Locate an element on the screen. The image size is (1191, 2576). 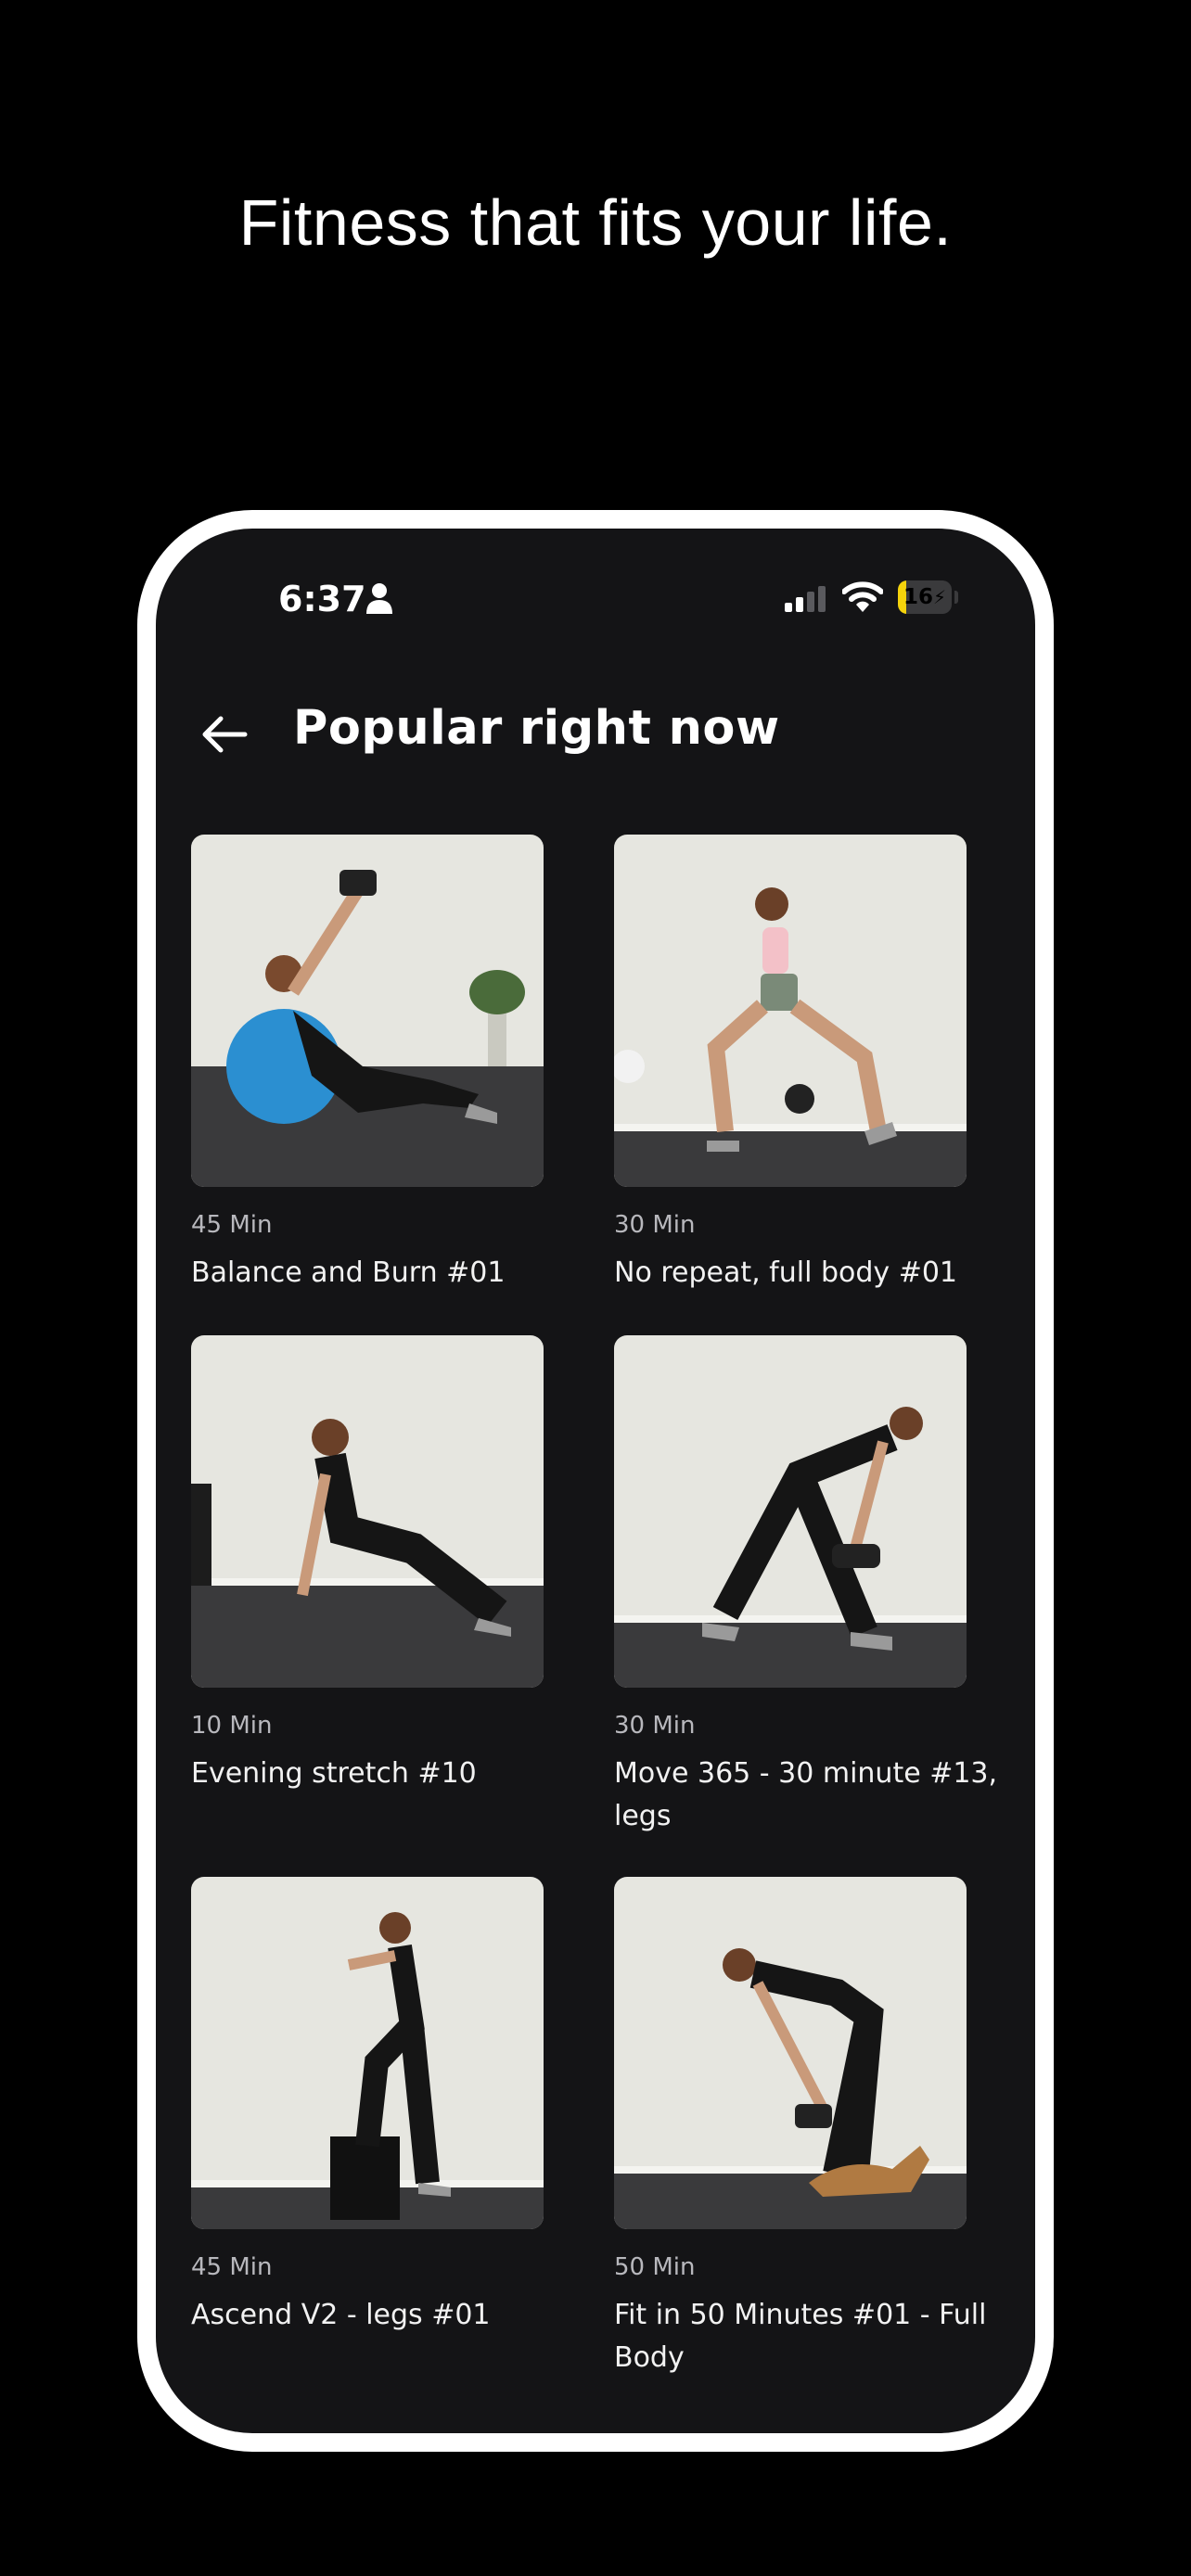
page-header: Popular right now is located at coordinates (595, 733).